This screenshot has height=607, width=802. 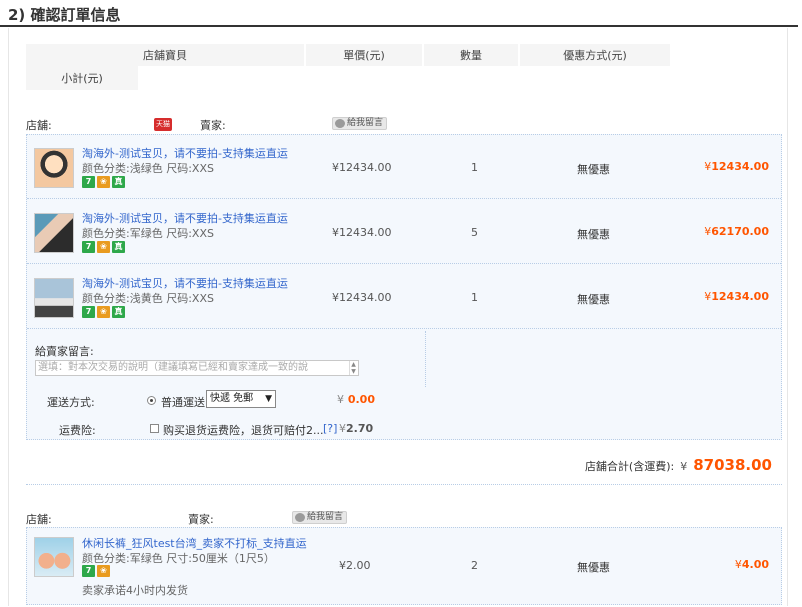 I want to click on product-spec: 颜色分类:浅绿色 尺码:XXS, so click(x=148, y=168).